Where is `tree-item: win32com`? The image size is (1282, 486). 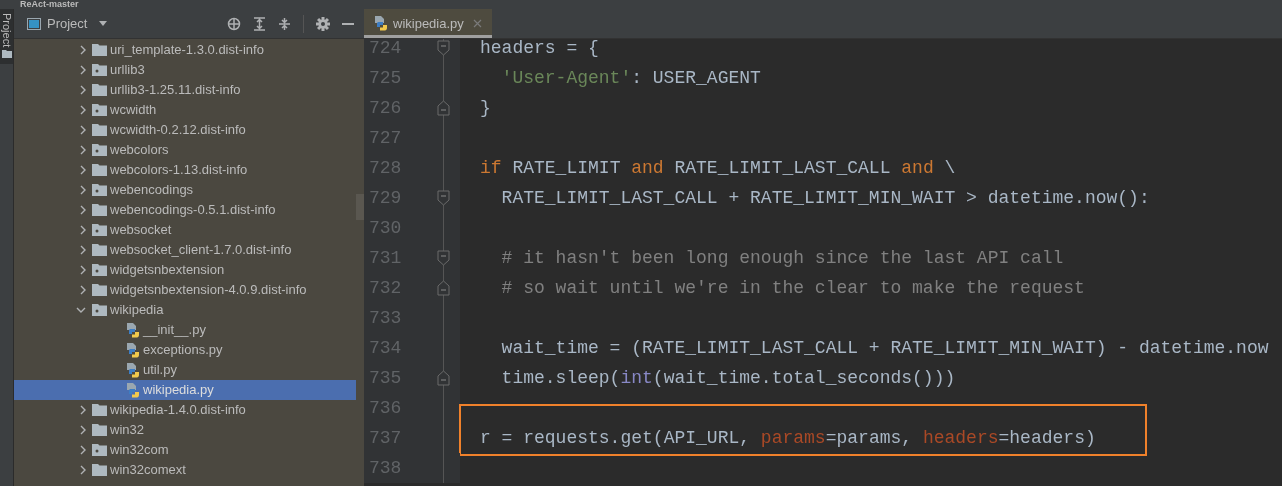 tree-item: win32com is located at coordinates (185, 450).